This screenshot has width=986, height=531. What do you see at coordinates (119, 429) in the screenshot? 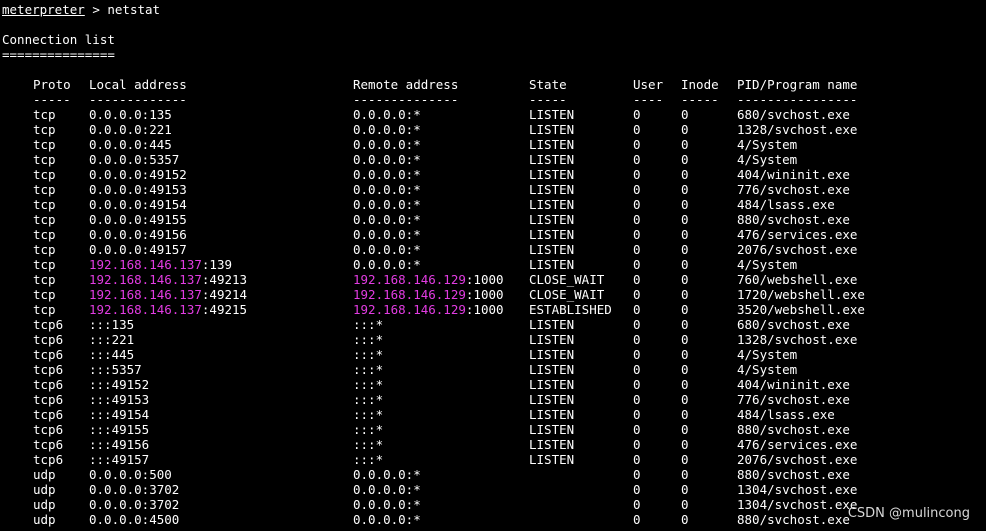
I see `local-address-text: :::49155` at bounding box center [119, 429].